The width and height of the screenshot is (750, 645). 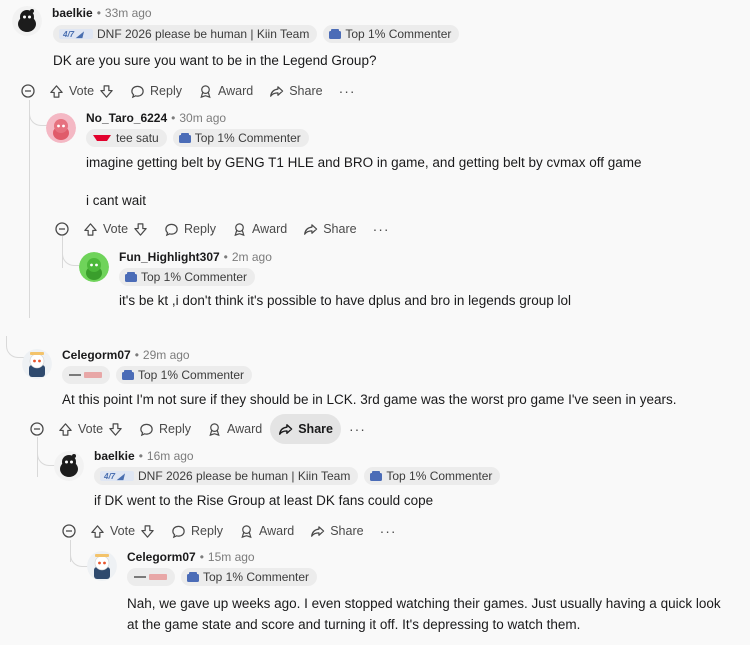 What do you see at coordinates (116, 200) in the screenshot?
I see `comment-body: i cant wait` at bounding box center [116, 200].